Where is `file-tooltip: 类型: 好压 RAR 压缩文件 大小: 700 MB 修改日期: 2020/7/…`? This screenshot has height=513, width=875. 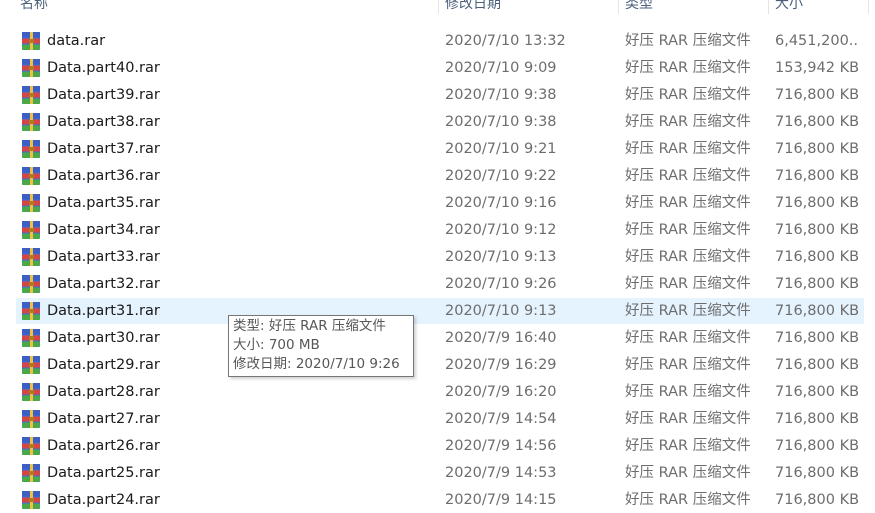
file-tooltip: 类型: 好压 RAR 压缩文件 大小: 700 MB 修改日期: 2020/7/… is located at coordinates (321, 346).